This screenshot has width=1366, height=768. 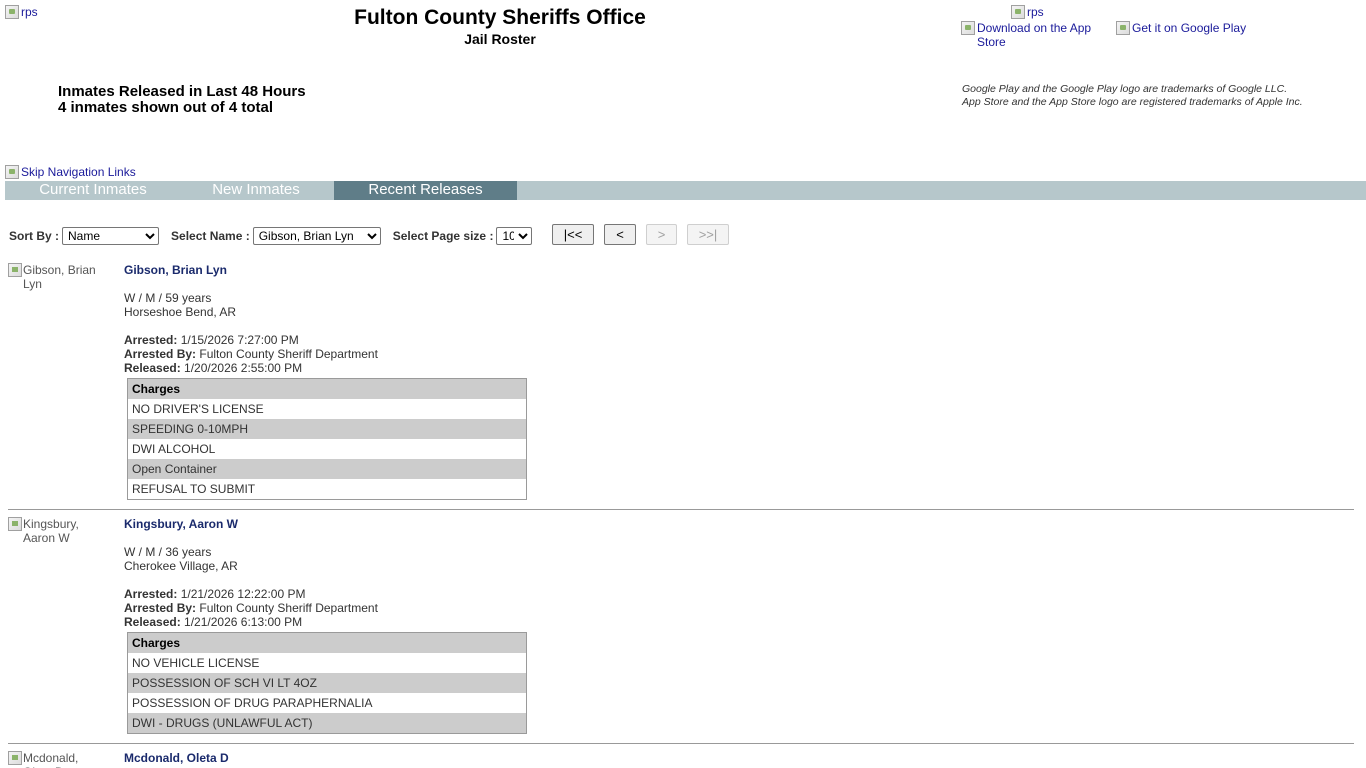 What do you see at coordinates (34, 236) in the screenshot?
I see `sort-by-label: Sort By :` at bounding box center [34, 236].